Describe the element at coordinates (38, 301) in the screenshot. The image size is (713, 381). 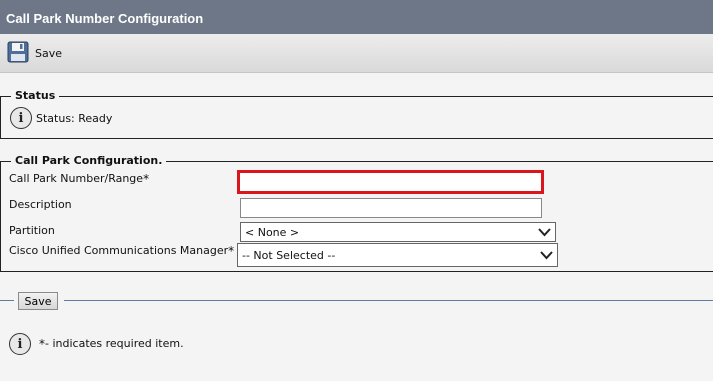
I see `save-button: Save` at that location.